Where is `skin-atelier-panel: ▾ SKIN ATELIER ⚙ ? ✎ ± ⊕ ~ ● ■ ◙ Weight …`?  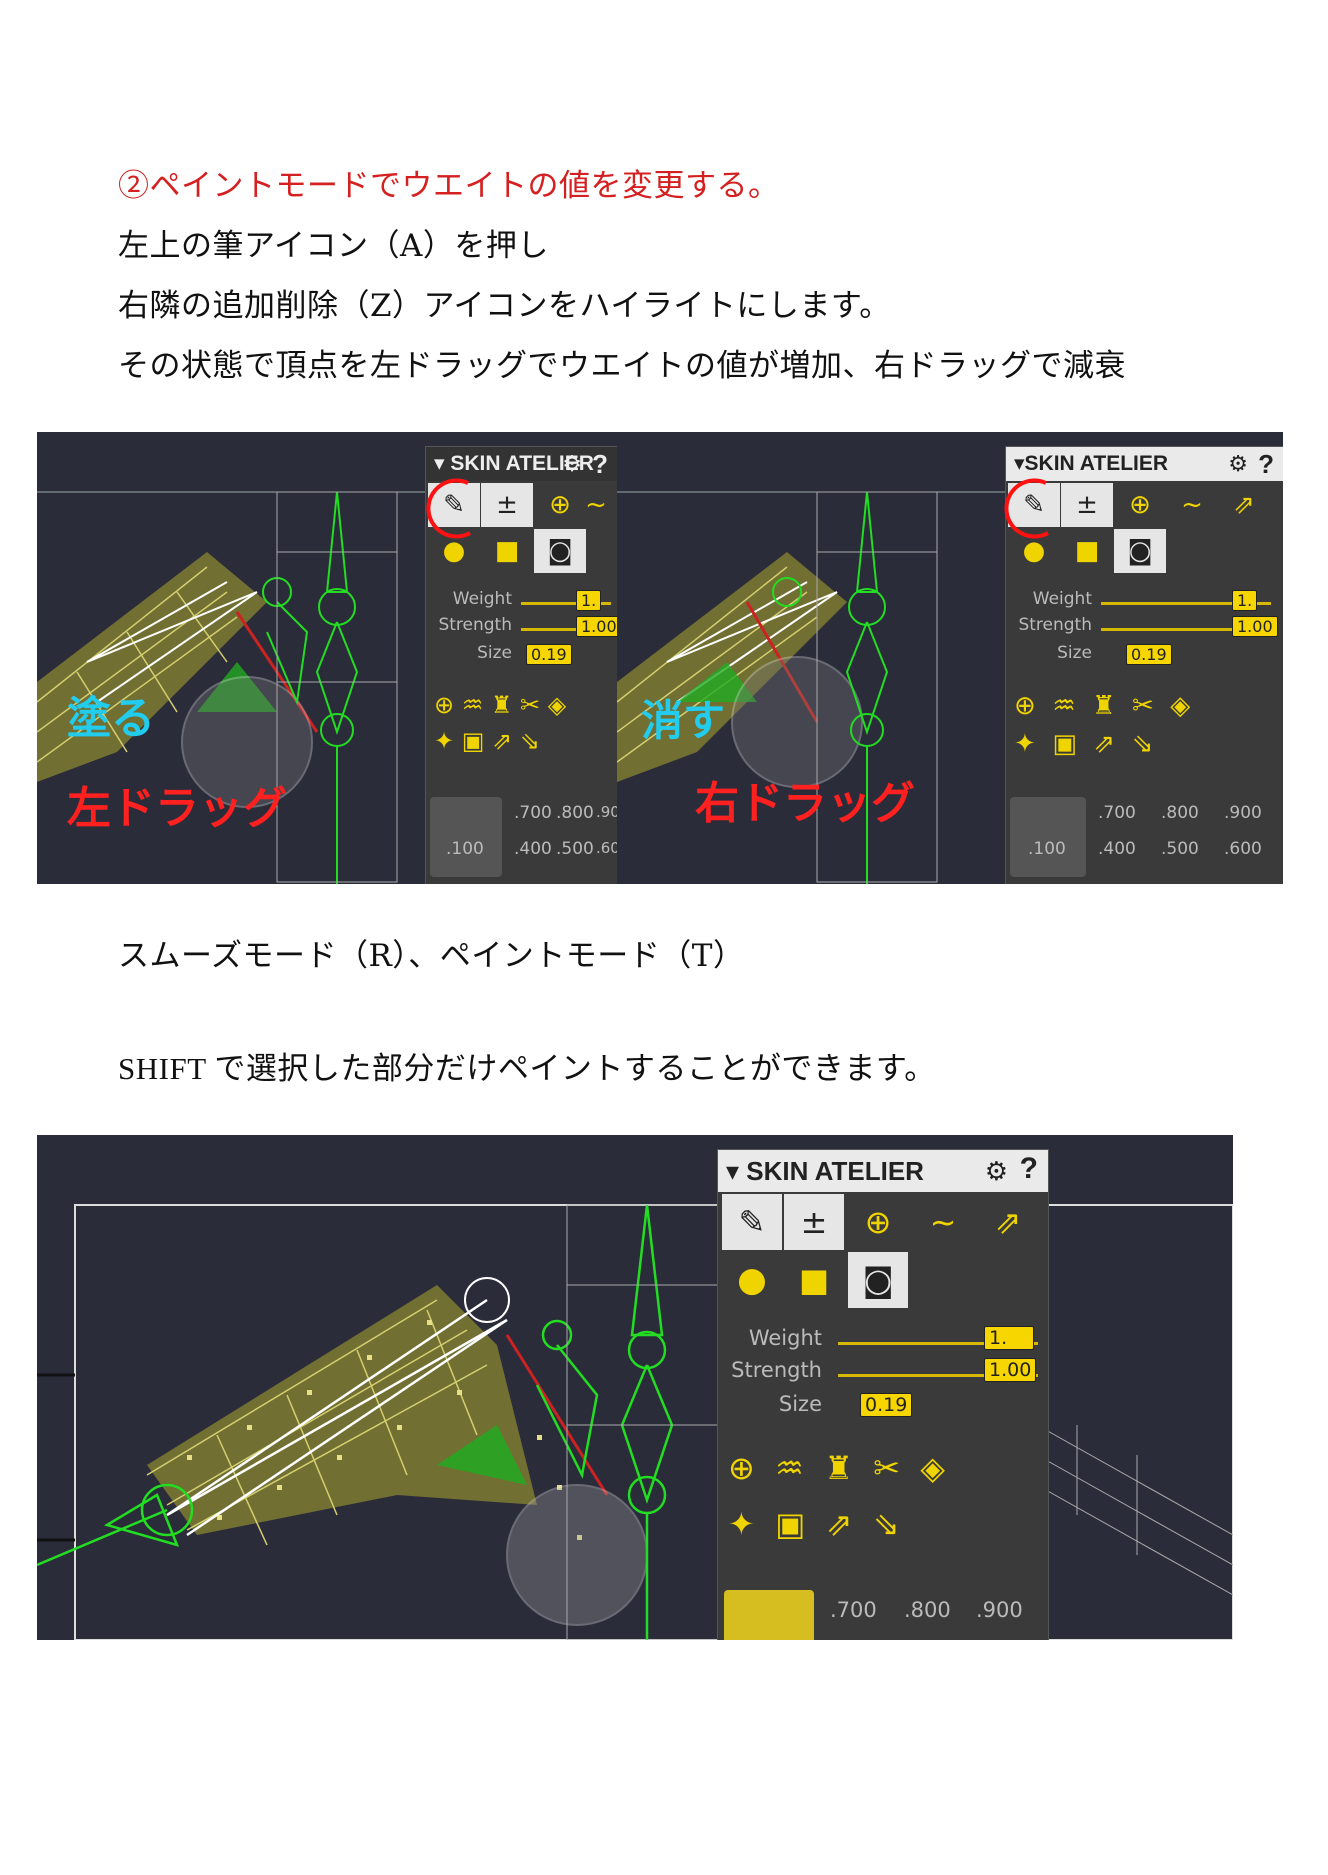
skin-atelier-panel: ▾ SKIN ATELIER ⚙ ? ✎ ± ⊕ ~ ● ■ ◙ Weight … is located at coordinates (521, 665).